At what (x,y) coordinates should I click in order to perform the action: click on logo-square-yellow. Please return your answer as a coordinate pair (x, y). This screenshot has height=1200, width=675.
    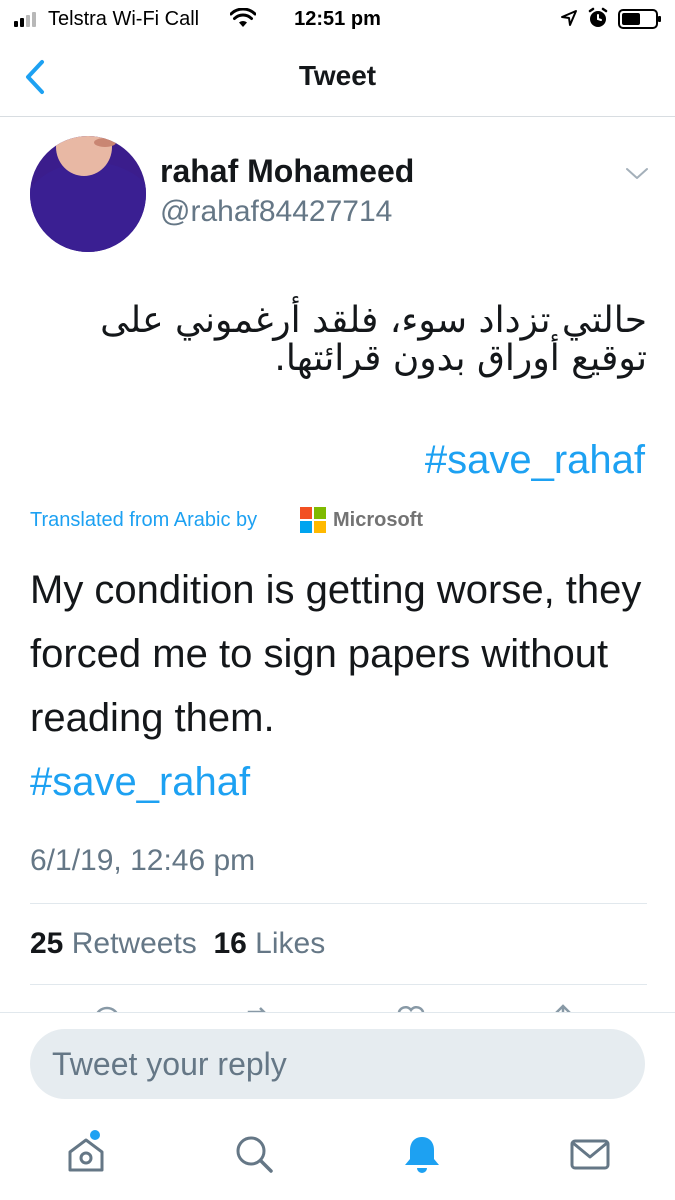
    Looking at the image, I should click on (320, 527).